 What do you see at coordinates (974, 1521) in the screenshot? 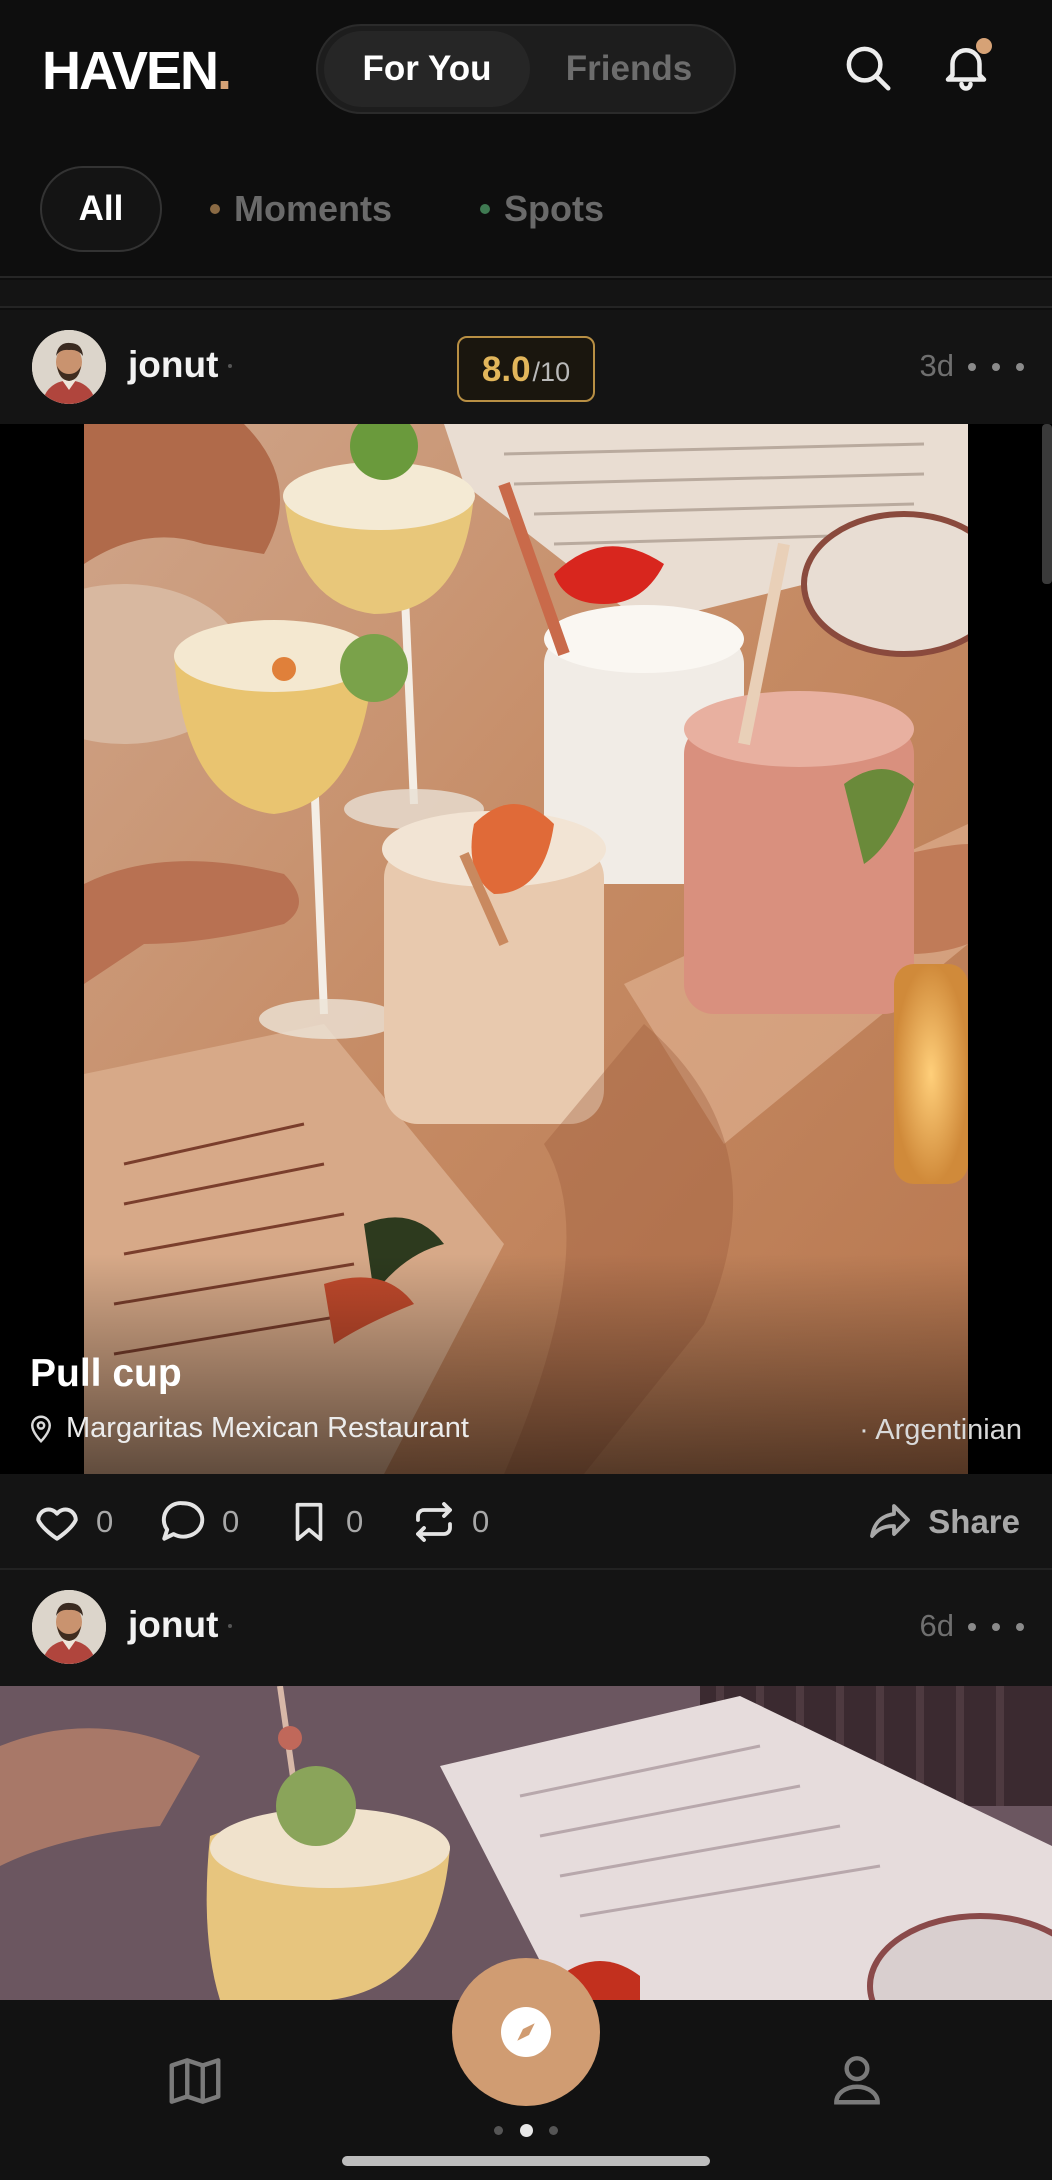
I see `share-label: Share` at bounding box center [974, 1521].